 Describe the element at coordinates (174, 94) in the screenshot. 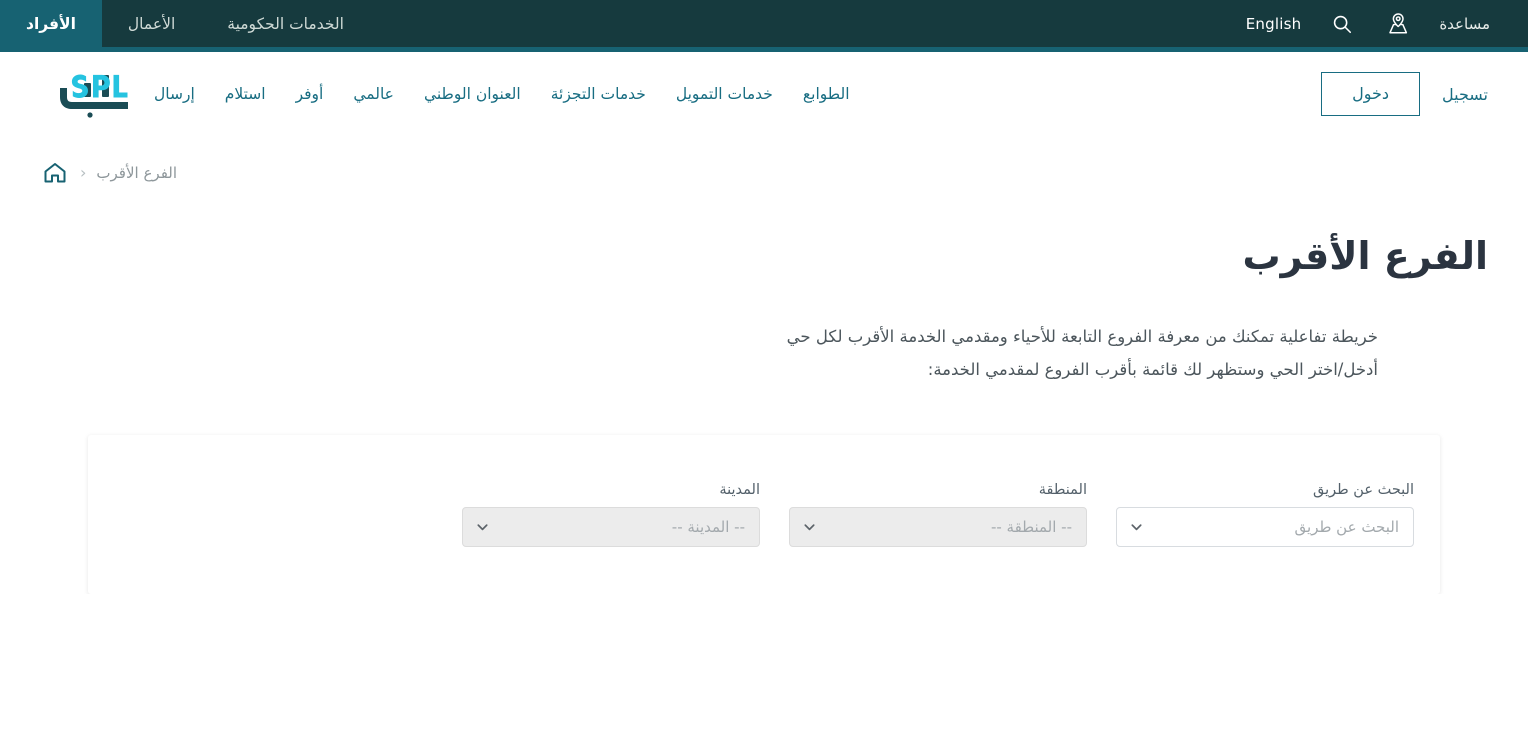

I see `nav-item-send: إرسال` at that location.